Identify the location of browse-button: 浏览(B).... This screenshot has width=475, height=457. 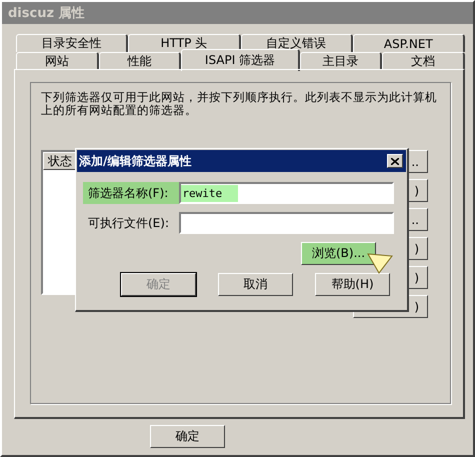
(338, 253).